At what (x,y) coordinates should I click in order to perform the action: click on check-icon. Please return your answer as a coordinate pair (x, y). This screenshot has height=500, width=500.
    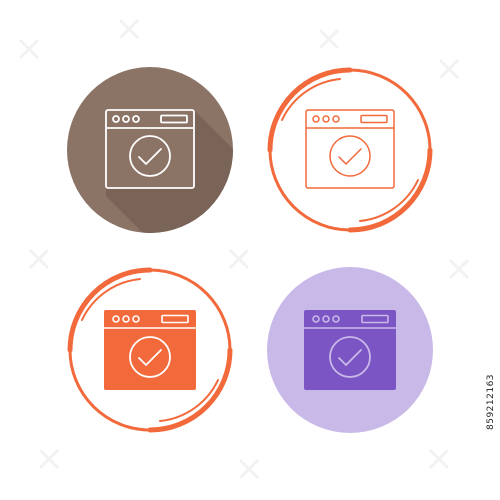
    Looking at the image, I should click on (350, 156).